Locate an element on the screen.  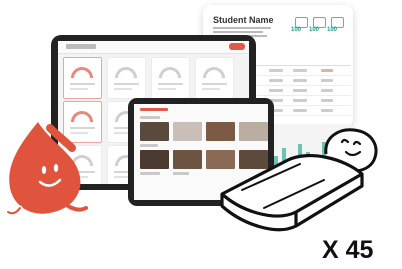
stat-value-3: 100 is located at coordinates (332, 30).